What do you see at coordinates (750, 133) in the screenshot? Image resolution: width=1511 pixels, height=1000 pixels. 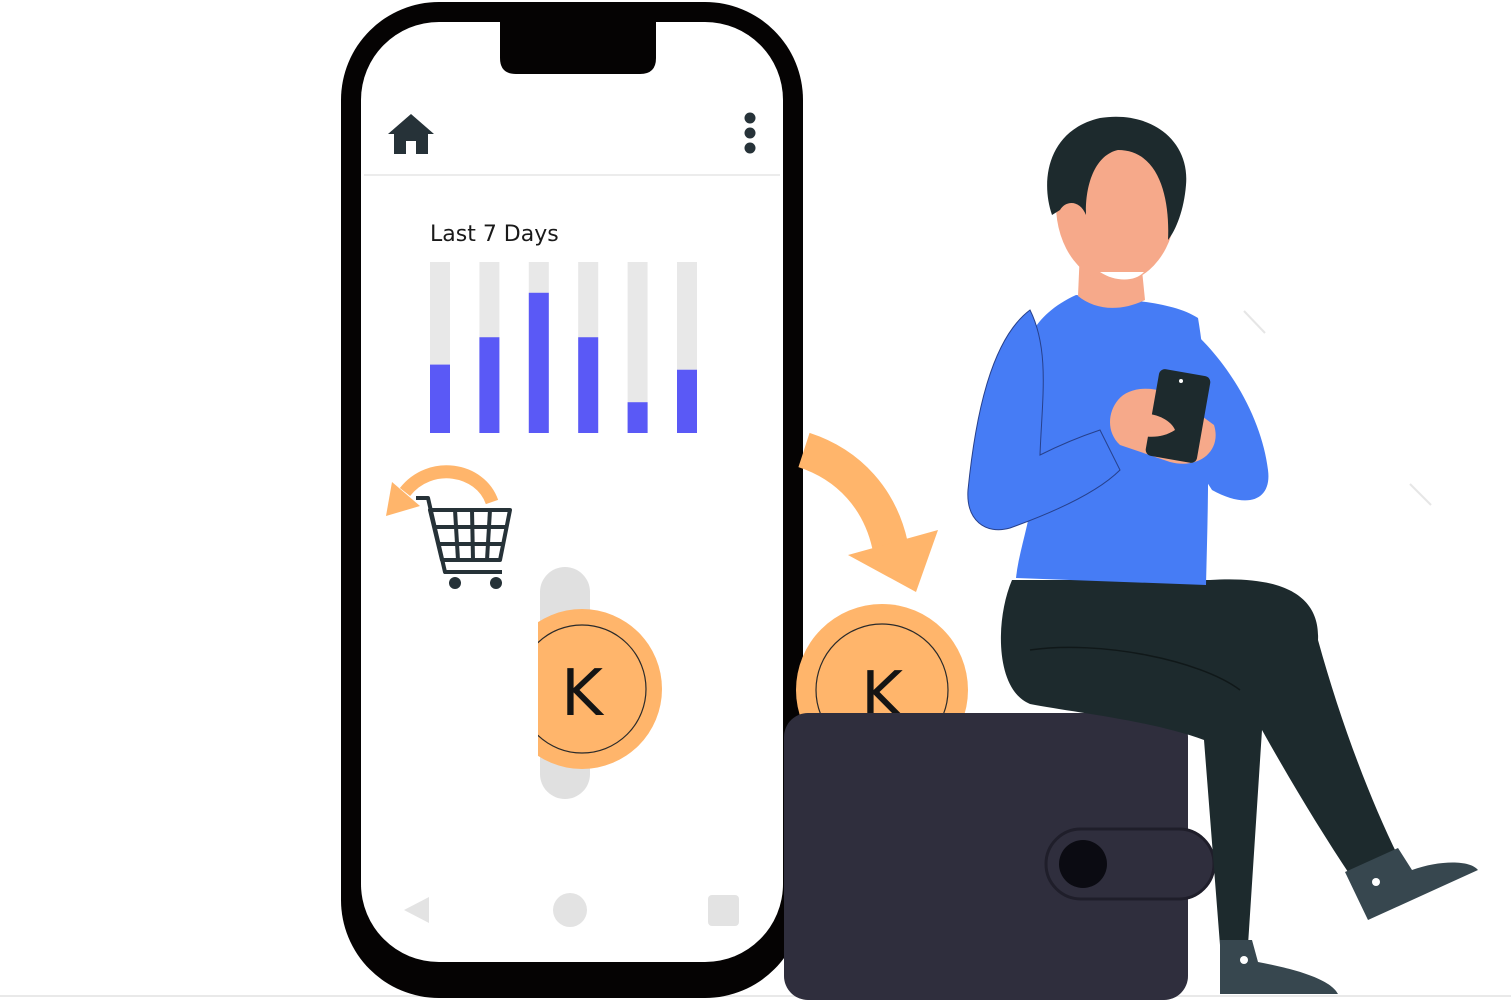 I see `more-vertical-icon` at bounding box center [750, 133].